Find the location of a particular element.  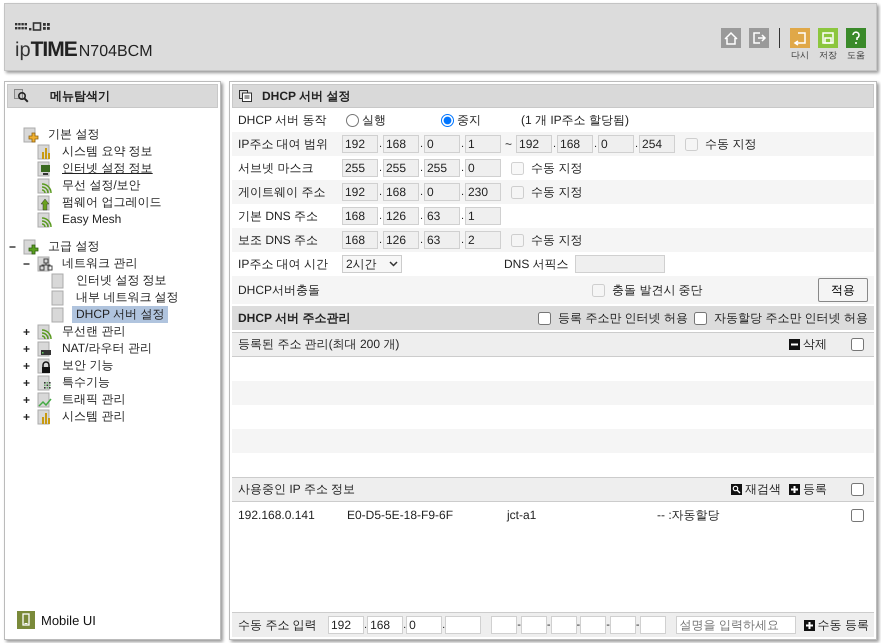

phone-icon is located at coordinates (26, 620).